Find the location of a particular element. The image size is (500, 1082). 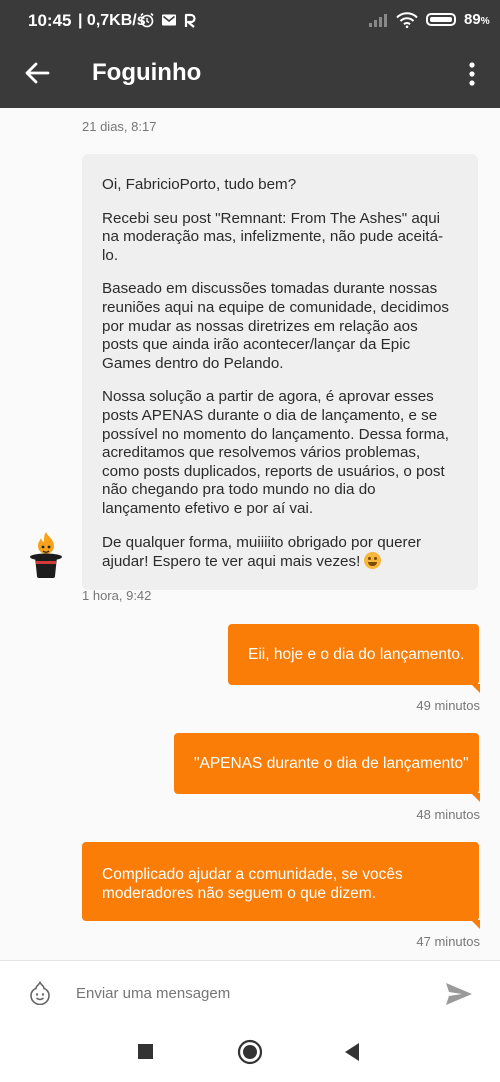

system-nav-bar is located at coordinates (250, 1052).